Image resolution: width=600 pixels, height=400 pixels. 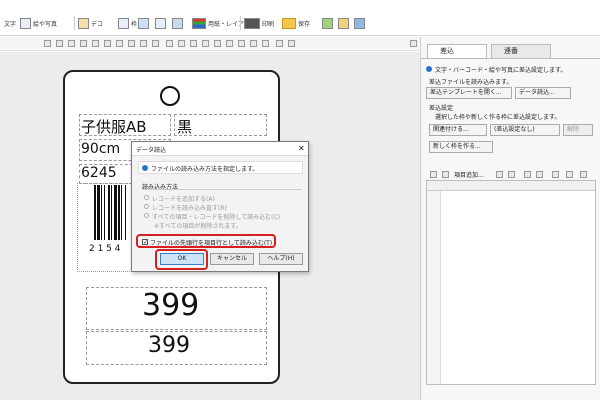 I want to click on tab-merge: 差込, so click(x=457, y=51).